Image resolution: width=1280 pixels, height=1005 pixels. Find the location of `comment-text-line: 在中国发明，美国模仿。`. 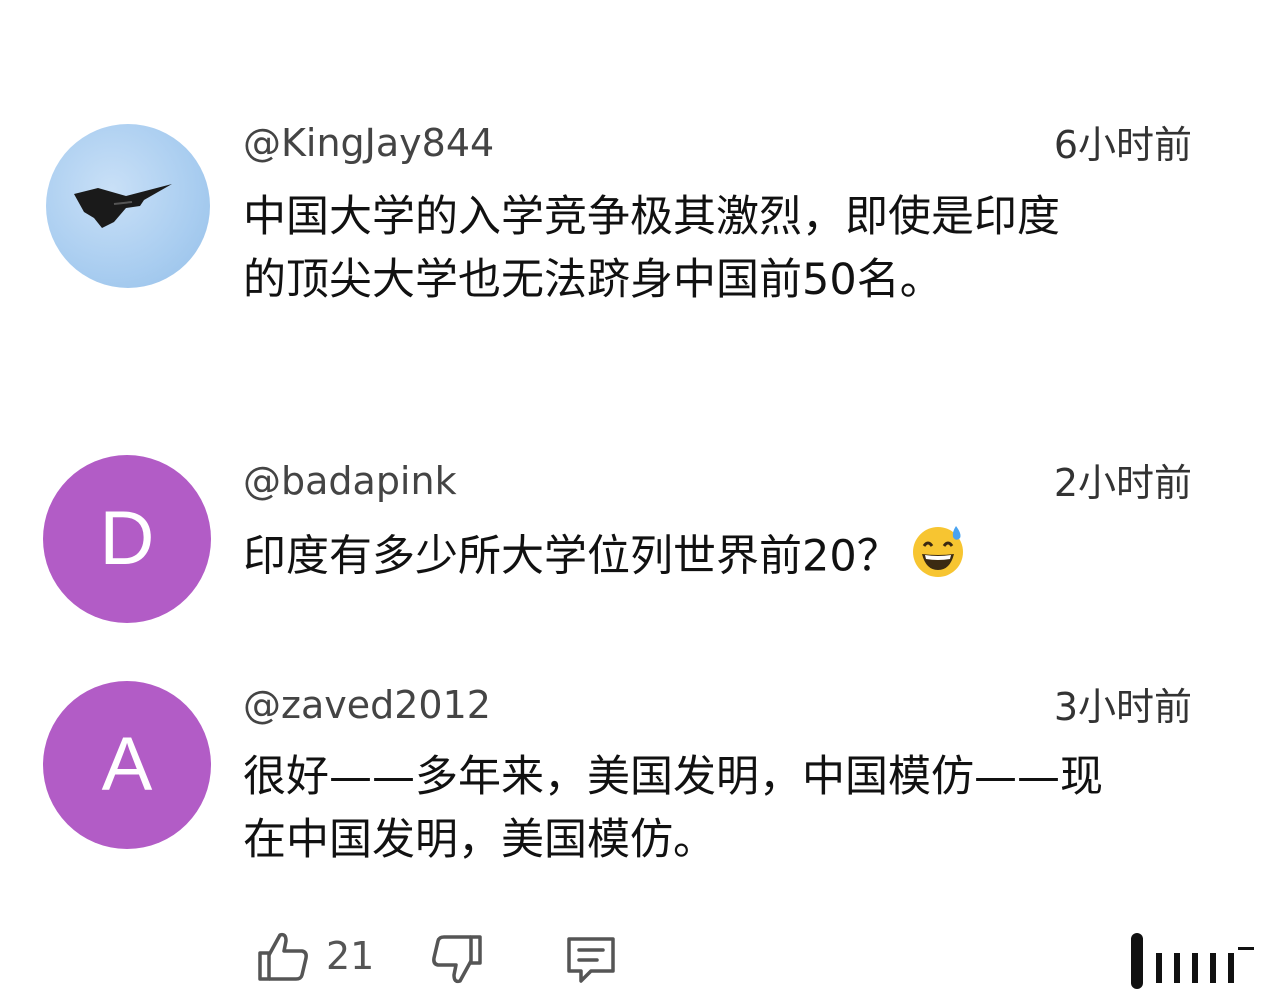

comment-text-line: 在中国发明，美国模仿。 is located at coordinates (479, 840).